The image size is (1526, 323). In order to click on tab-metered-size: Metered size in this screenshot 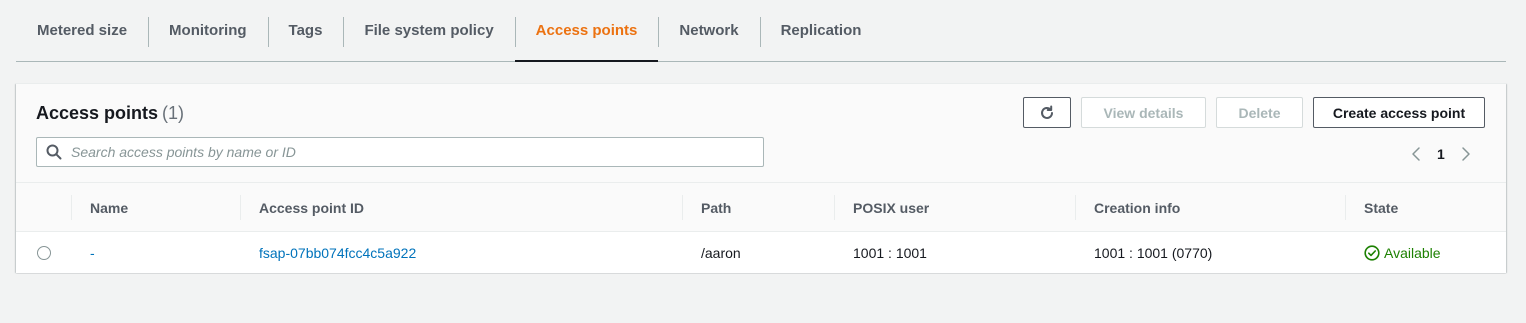, I will do `click(82, 30)`.